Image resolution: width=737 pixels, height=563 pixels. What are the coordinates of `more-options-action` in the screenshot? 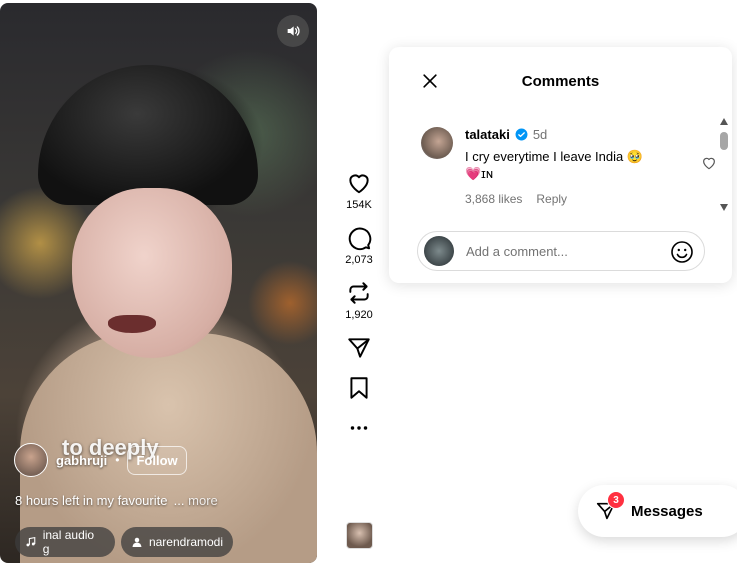 It's located at (359, 428).